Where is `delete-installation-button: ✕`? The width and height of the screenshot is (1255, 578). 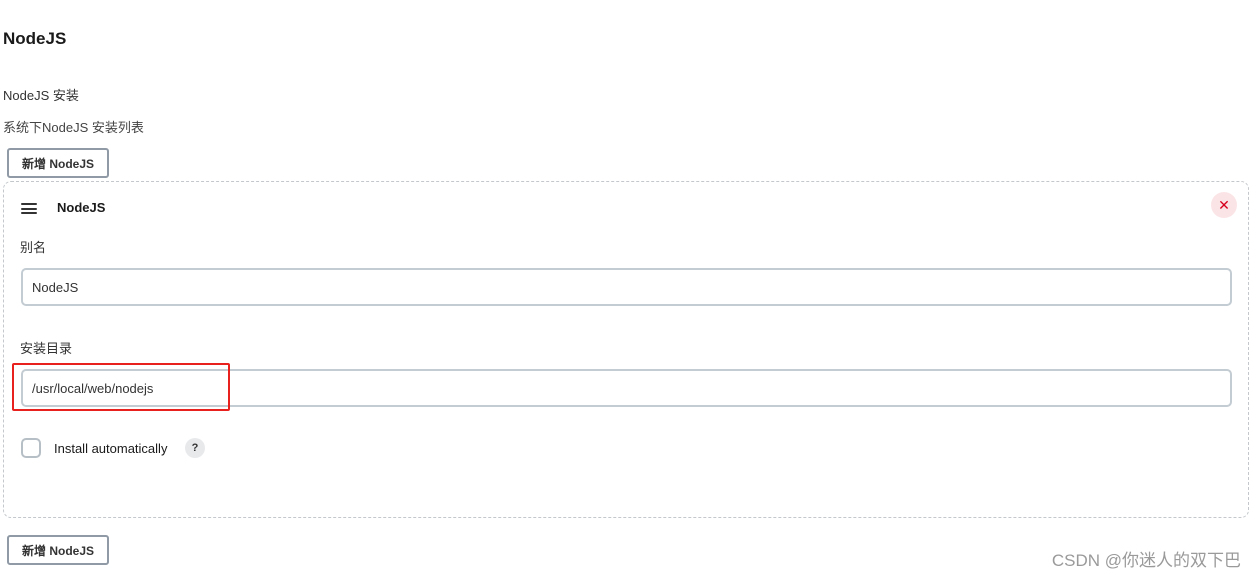
delete-installation-button: ✕ is located at coordinates (1224, 205).